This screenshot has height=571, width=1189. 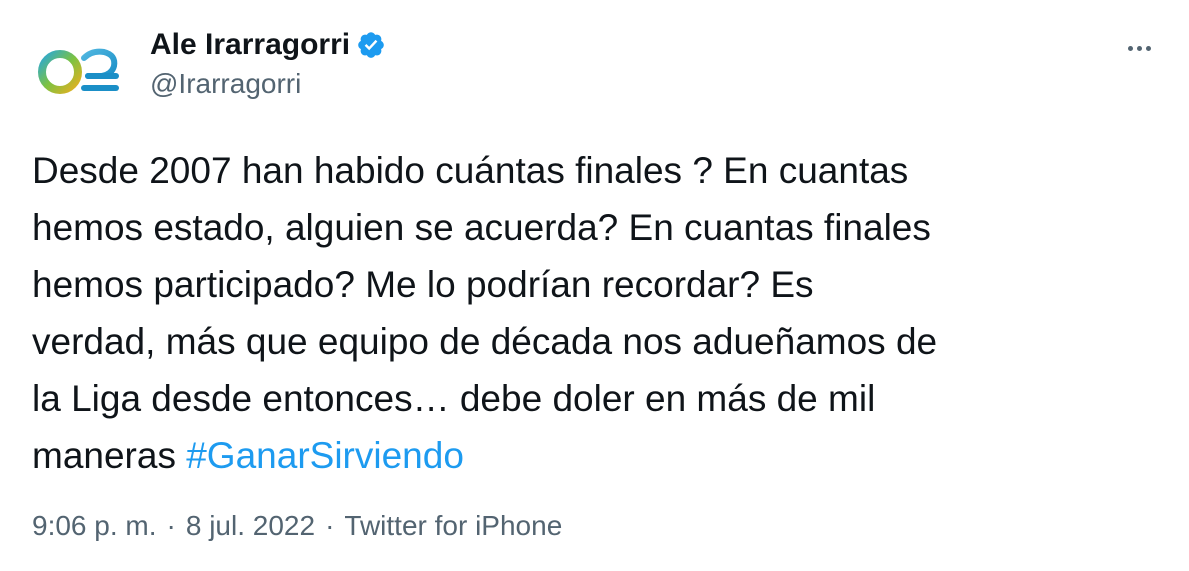 I want to click on tweet-time: 9:06 p. m., so click(x=94, y=526).